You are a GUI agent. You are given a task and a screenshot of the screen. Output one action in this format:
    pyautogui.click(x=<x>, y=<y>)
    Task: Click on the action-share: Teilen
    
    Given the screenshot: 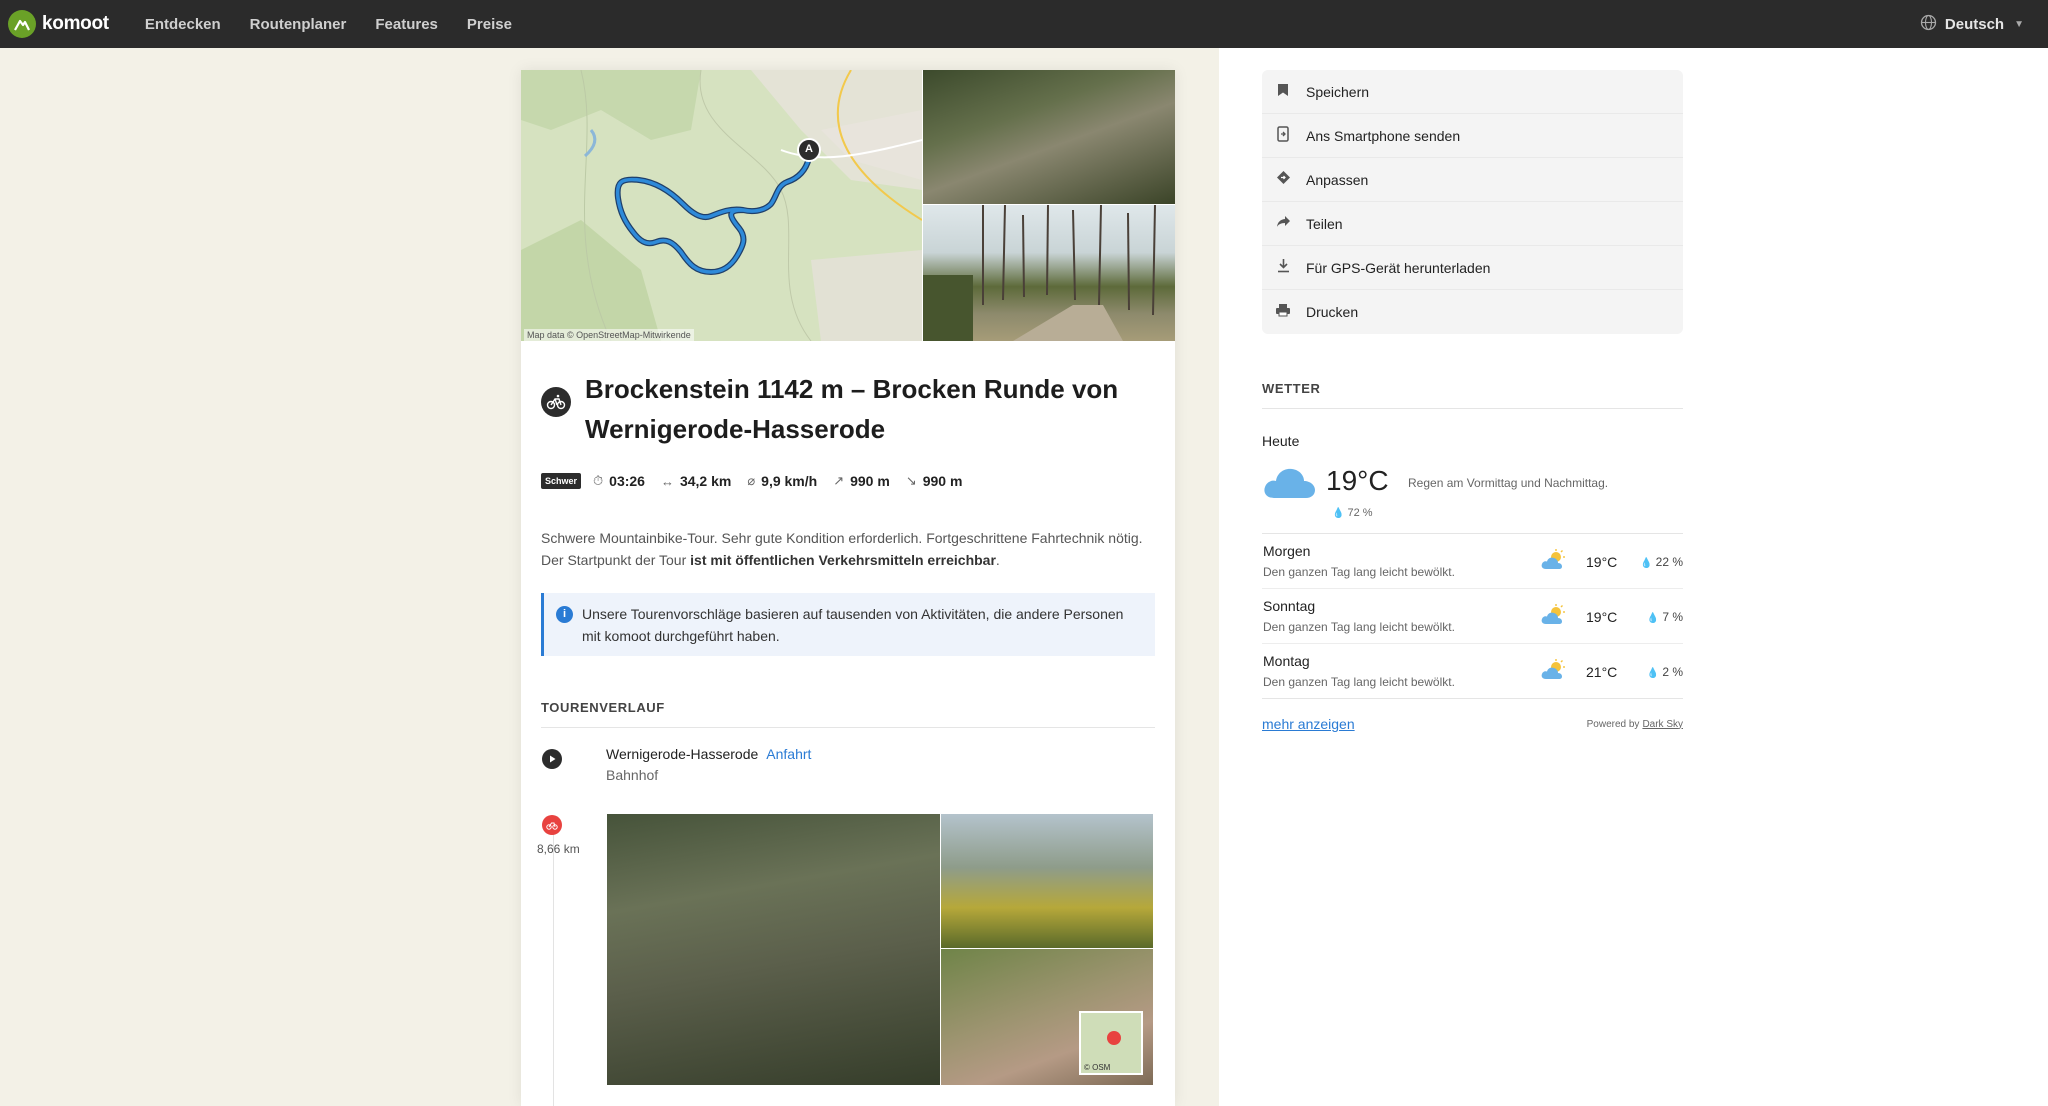 What is the action you would take?
    pyautogui.click(x=1472, y=224)
    